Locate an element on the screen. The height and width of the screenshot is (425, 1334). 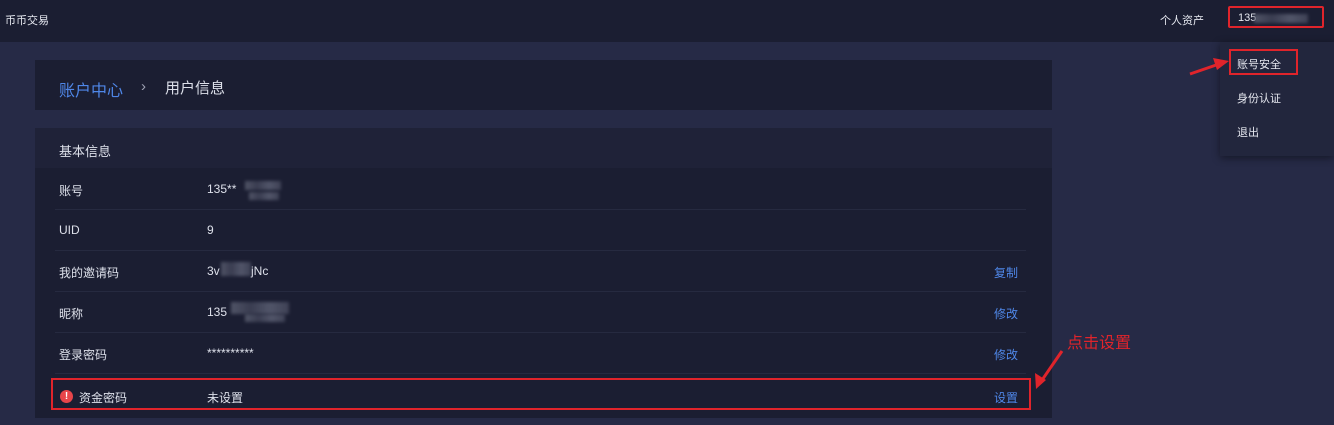
arrow-to-account-security-icon is located at coordinates (1209, 67).